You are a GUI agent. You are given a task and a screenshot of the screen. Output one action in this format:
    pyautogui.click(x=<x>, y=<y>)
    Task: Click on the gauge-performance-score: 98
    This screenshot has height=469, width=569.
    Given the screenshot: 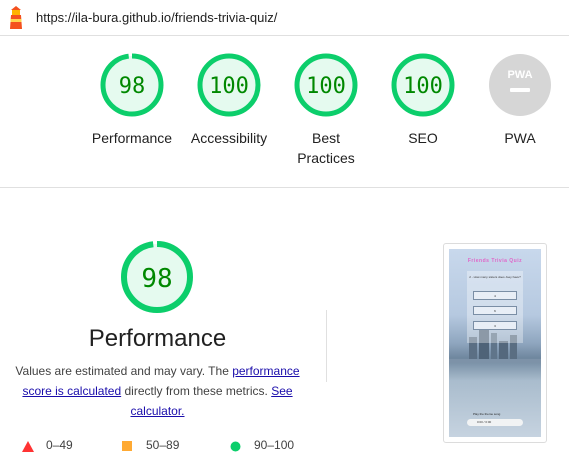 What is the action you would take?
    pyautogui.click(x=132, y=86)
    